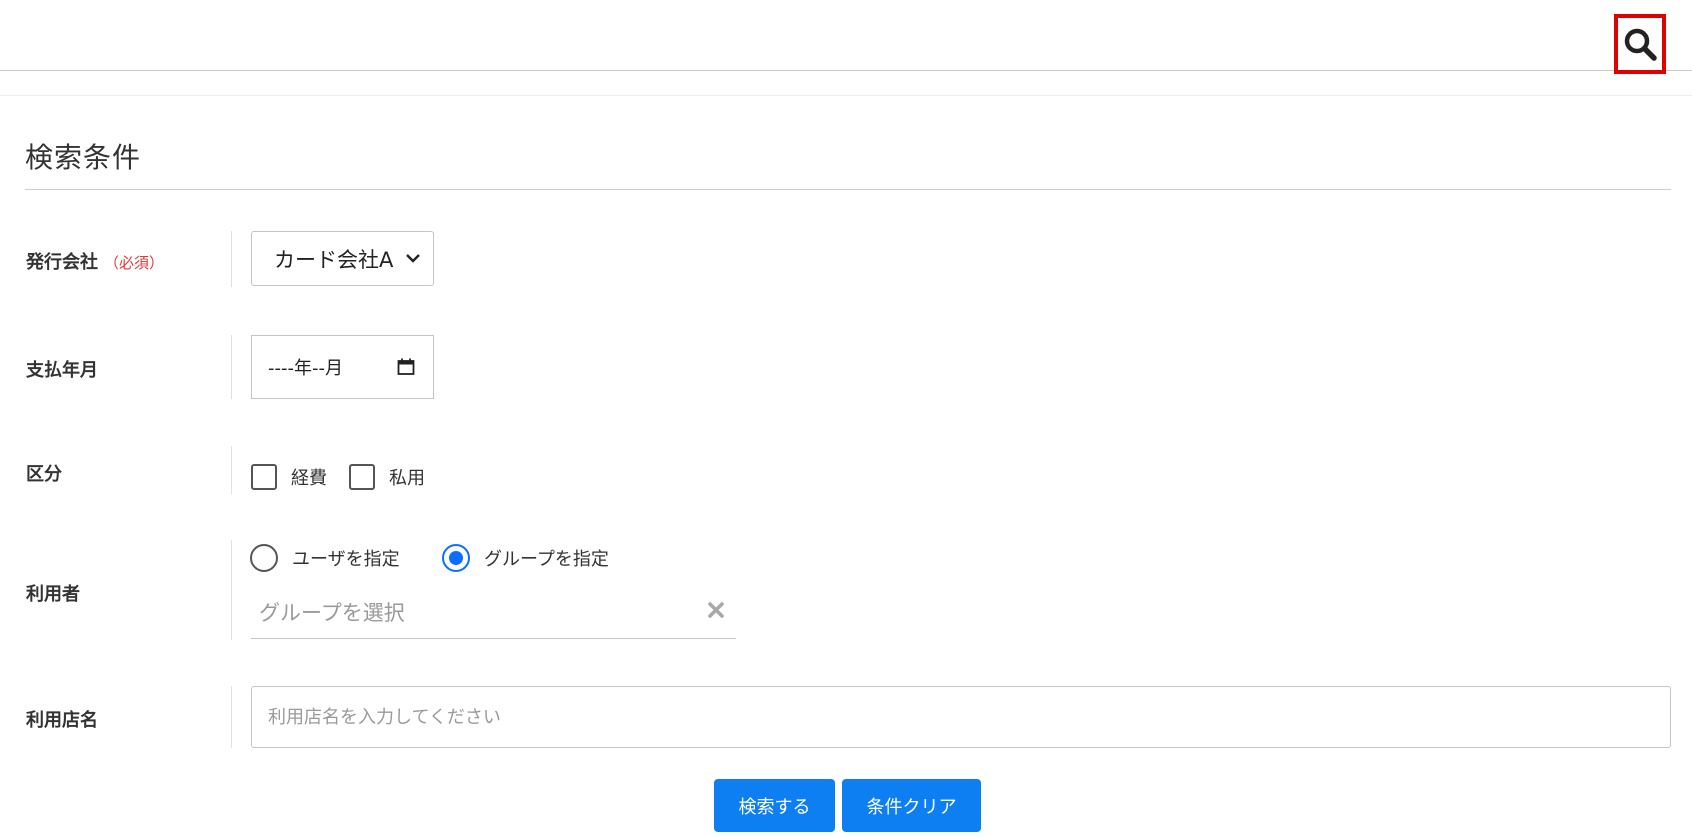  Describe the element at coordinates (406, 367) in the screenshot. I see `calendar-icon` at that location.